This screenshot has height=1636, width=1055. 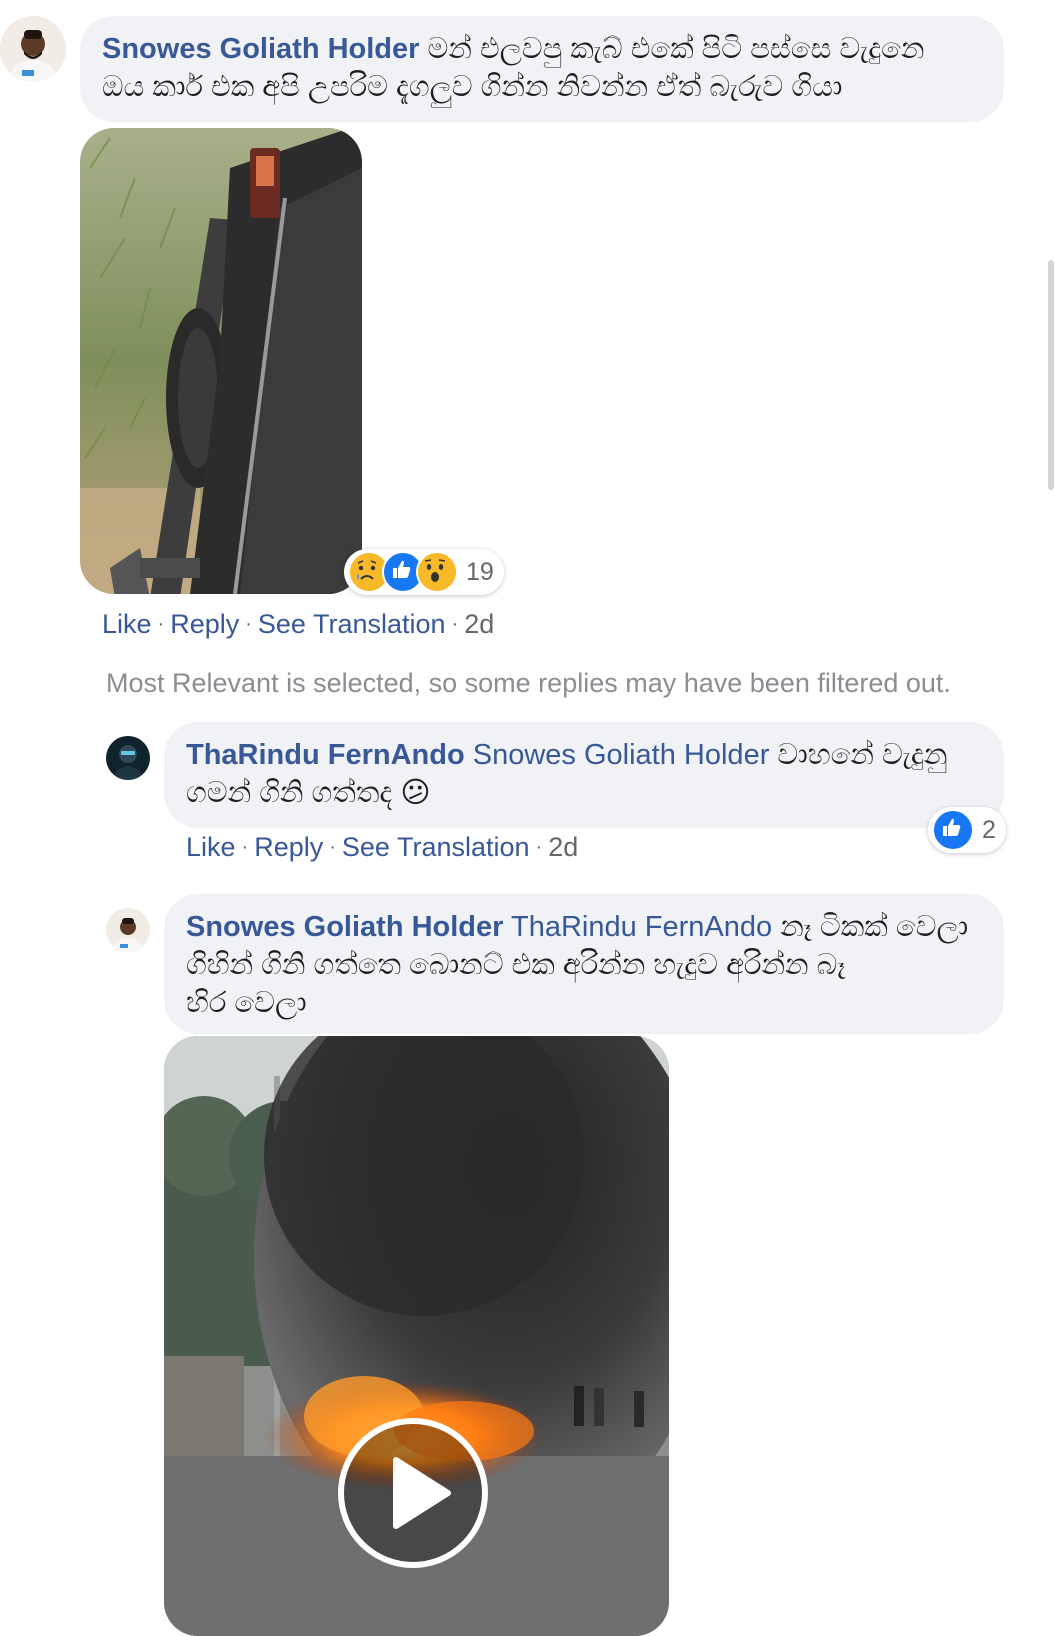 What do you see at coordinates (422, 1493) in the screenshot?
I see `play-icon` at bounding box center [422, 1493].